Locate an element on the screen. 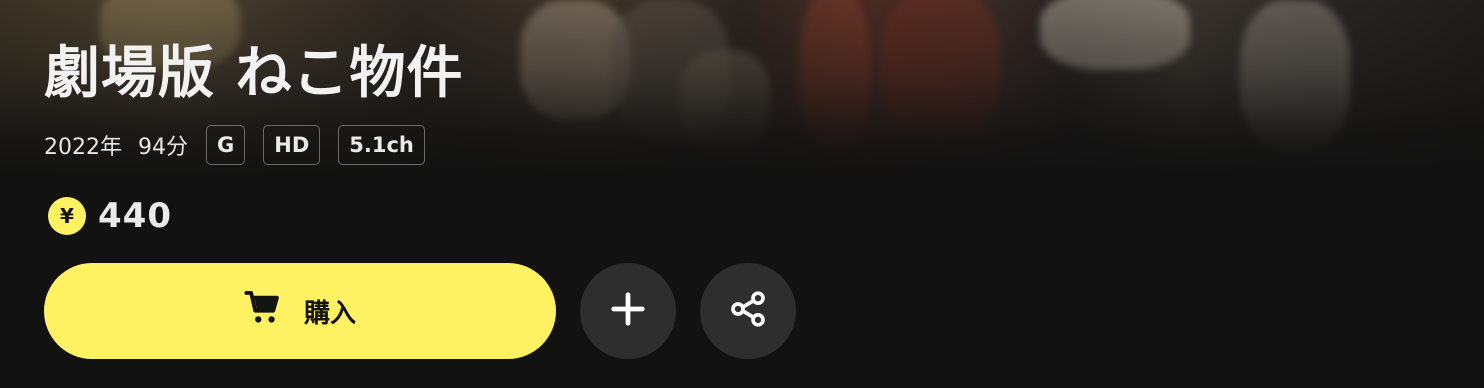 This screenshot has width=1484, height=388. plus-icon is located at coordinates (628, 311).